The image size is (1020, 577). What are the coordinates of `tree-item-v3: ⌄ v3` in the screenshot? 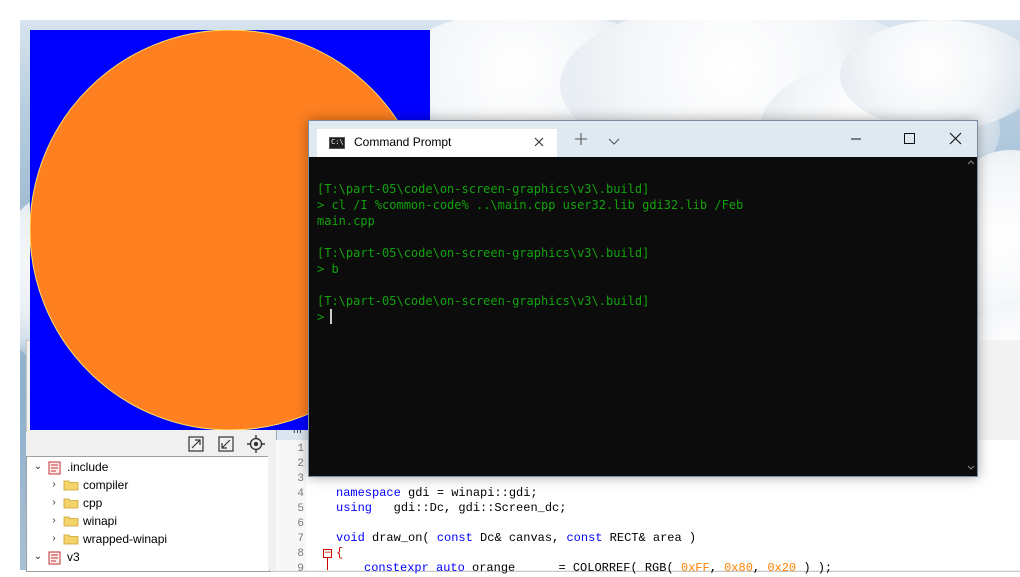 It's located at (56, 557).